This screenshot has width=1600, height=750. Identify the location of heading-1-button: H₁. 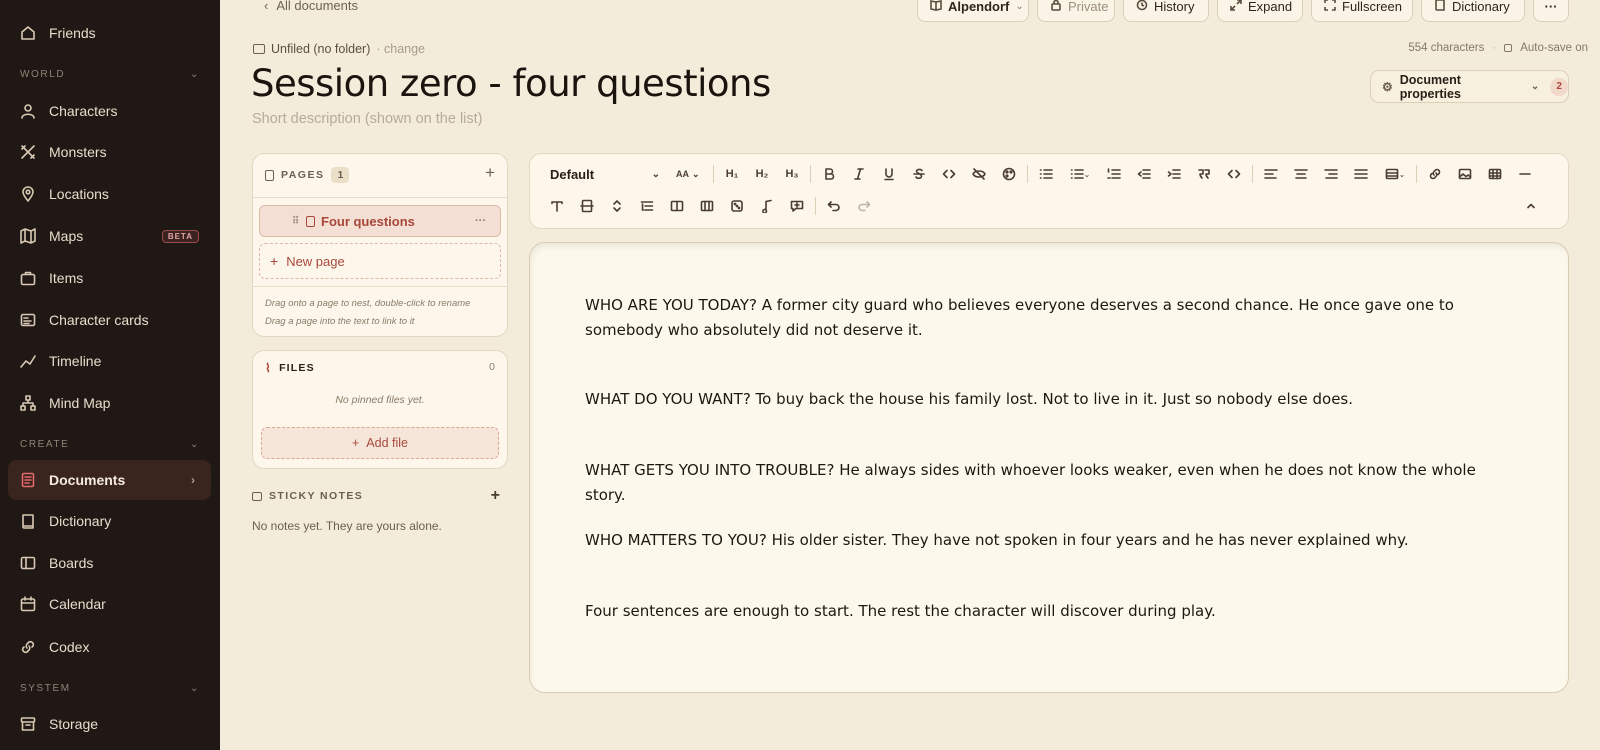
(732, 174).